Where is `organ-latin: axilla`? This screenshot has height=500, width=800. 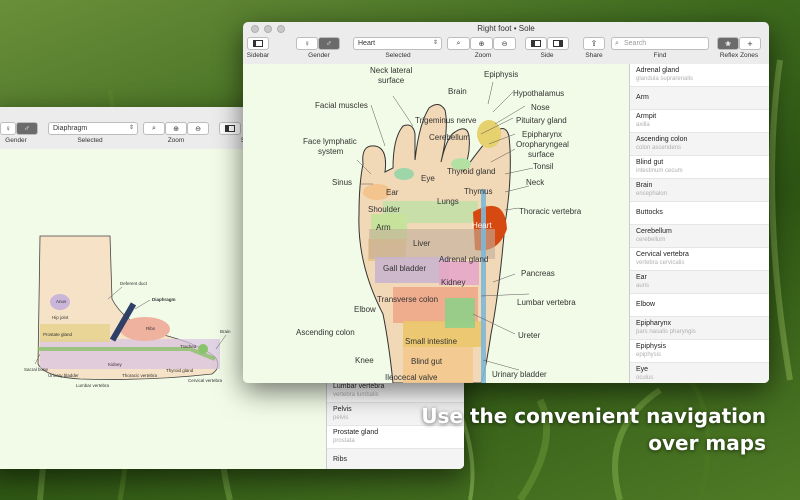 organ-latin: axilla is located at coordinates (643, 125).